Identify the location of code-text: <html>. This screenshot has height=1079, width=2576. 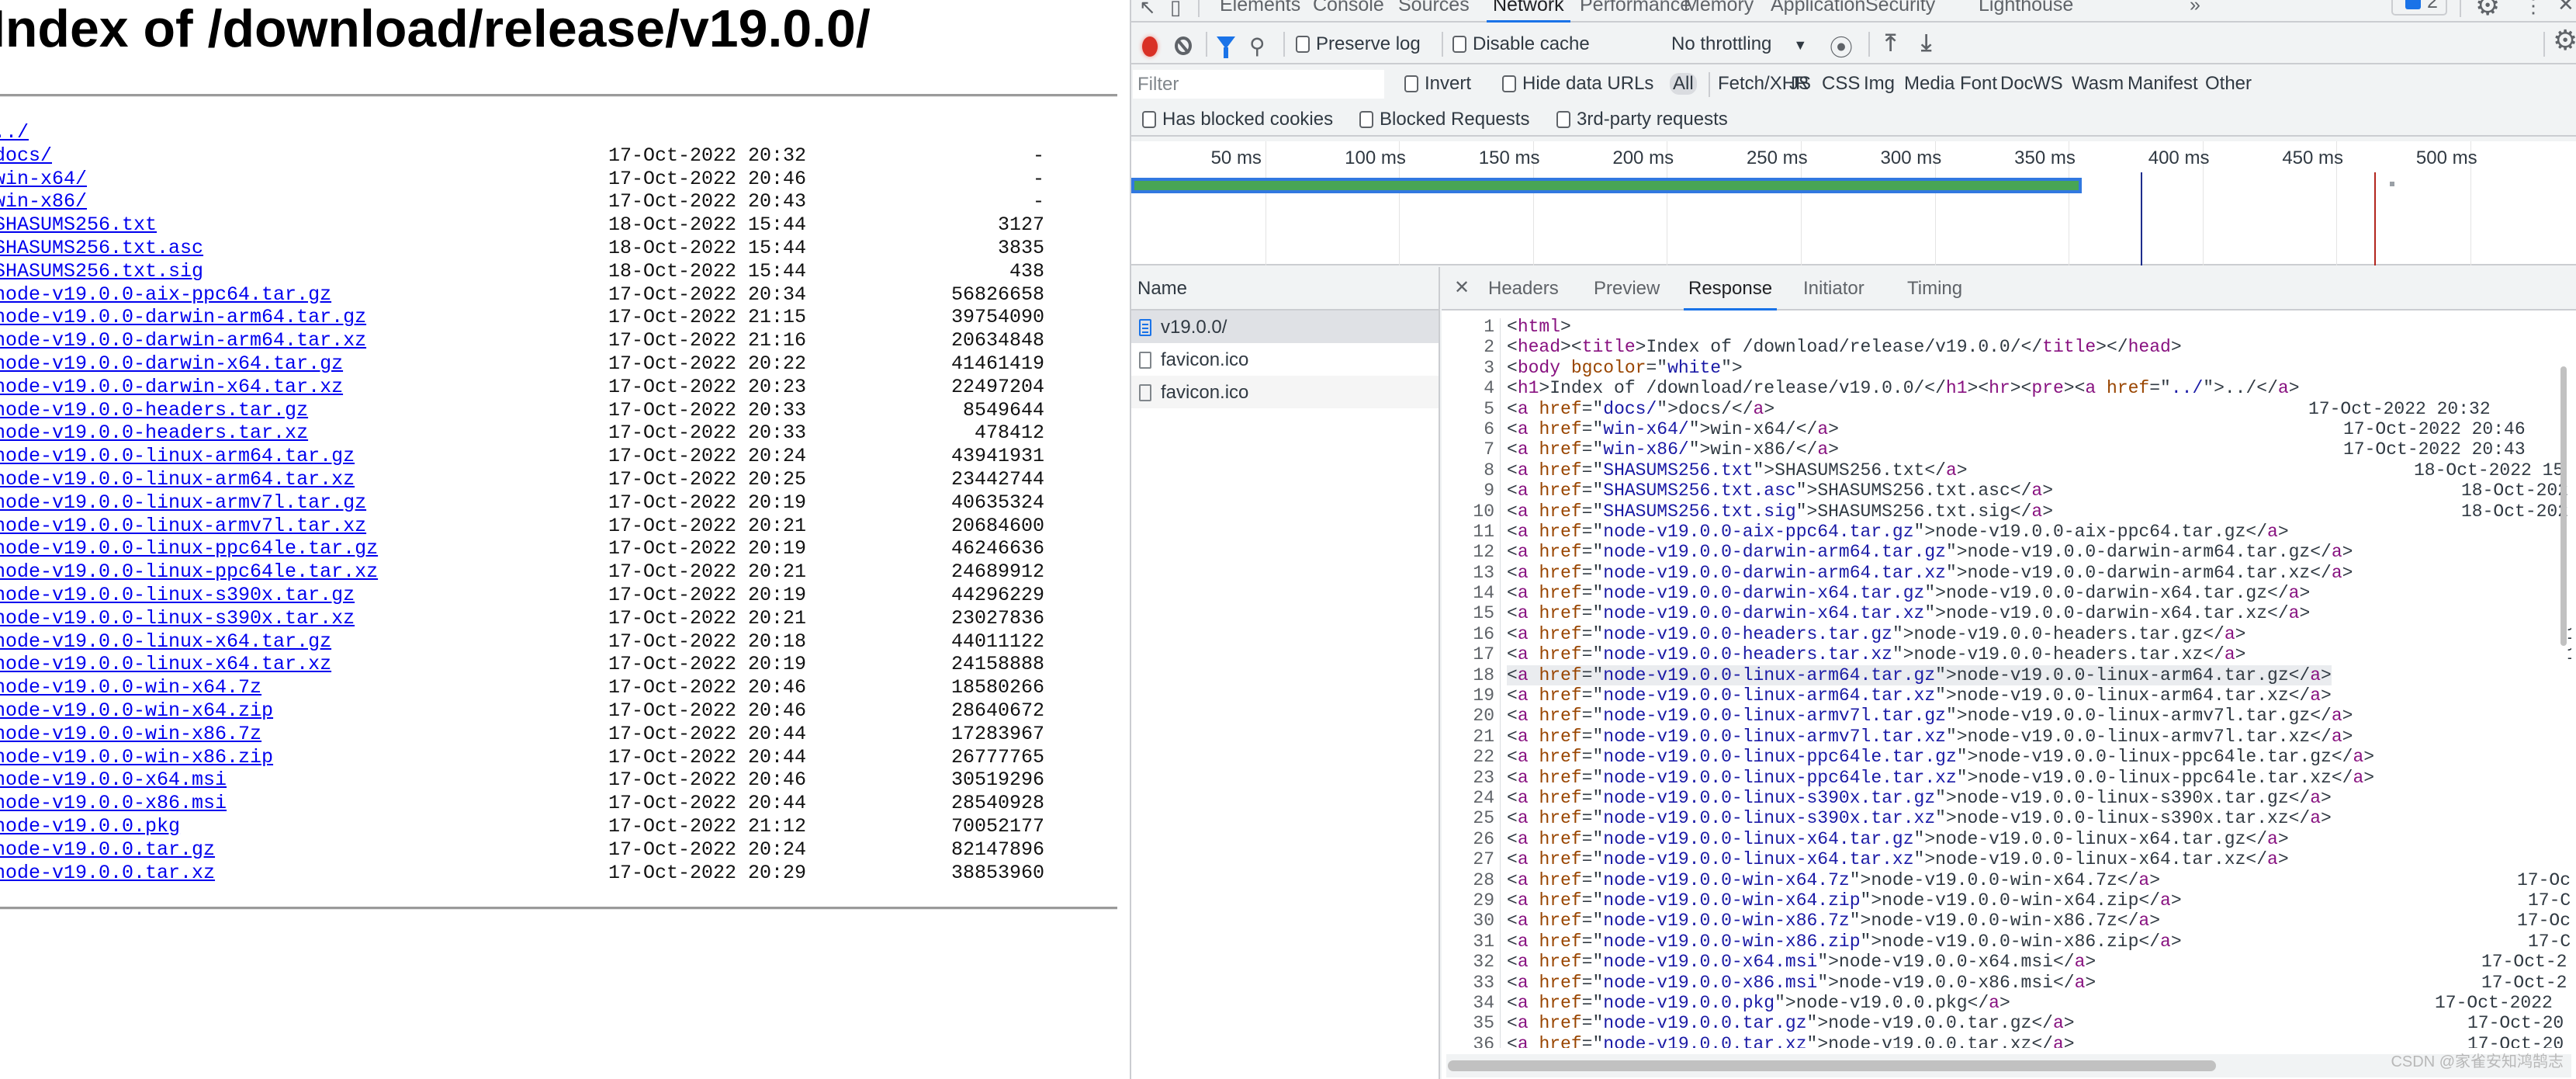
(1539, 327).